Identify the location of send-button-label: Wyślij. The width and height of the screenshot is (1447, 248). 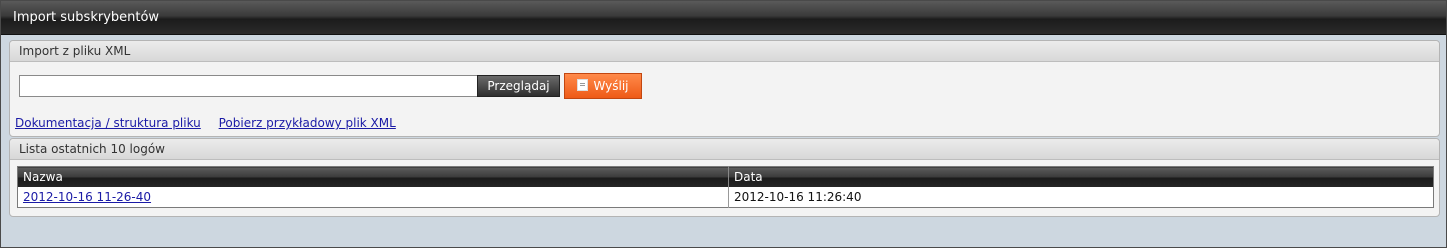
(611, 86).